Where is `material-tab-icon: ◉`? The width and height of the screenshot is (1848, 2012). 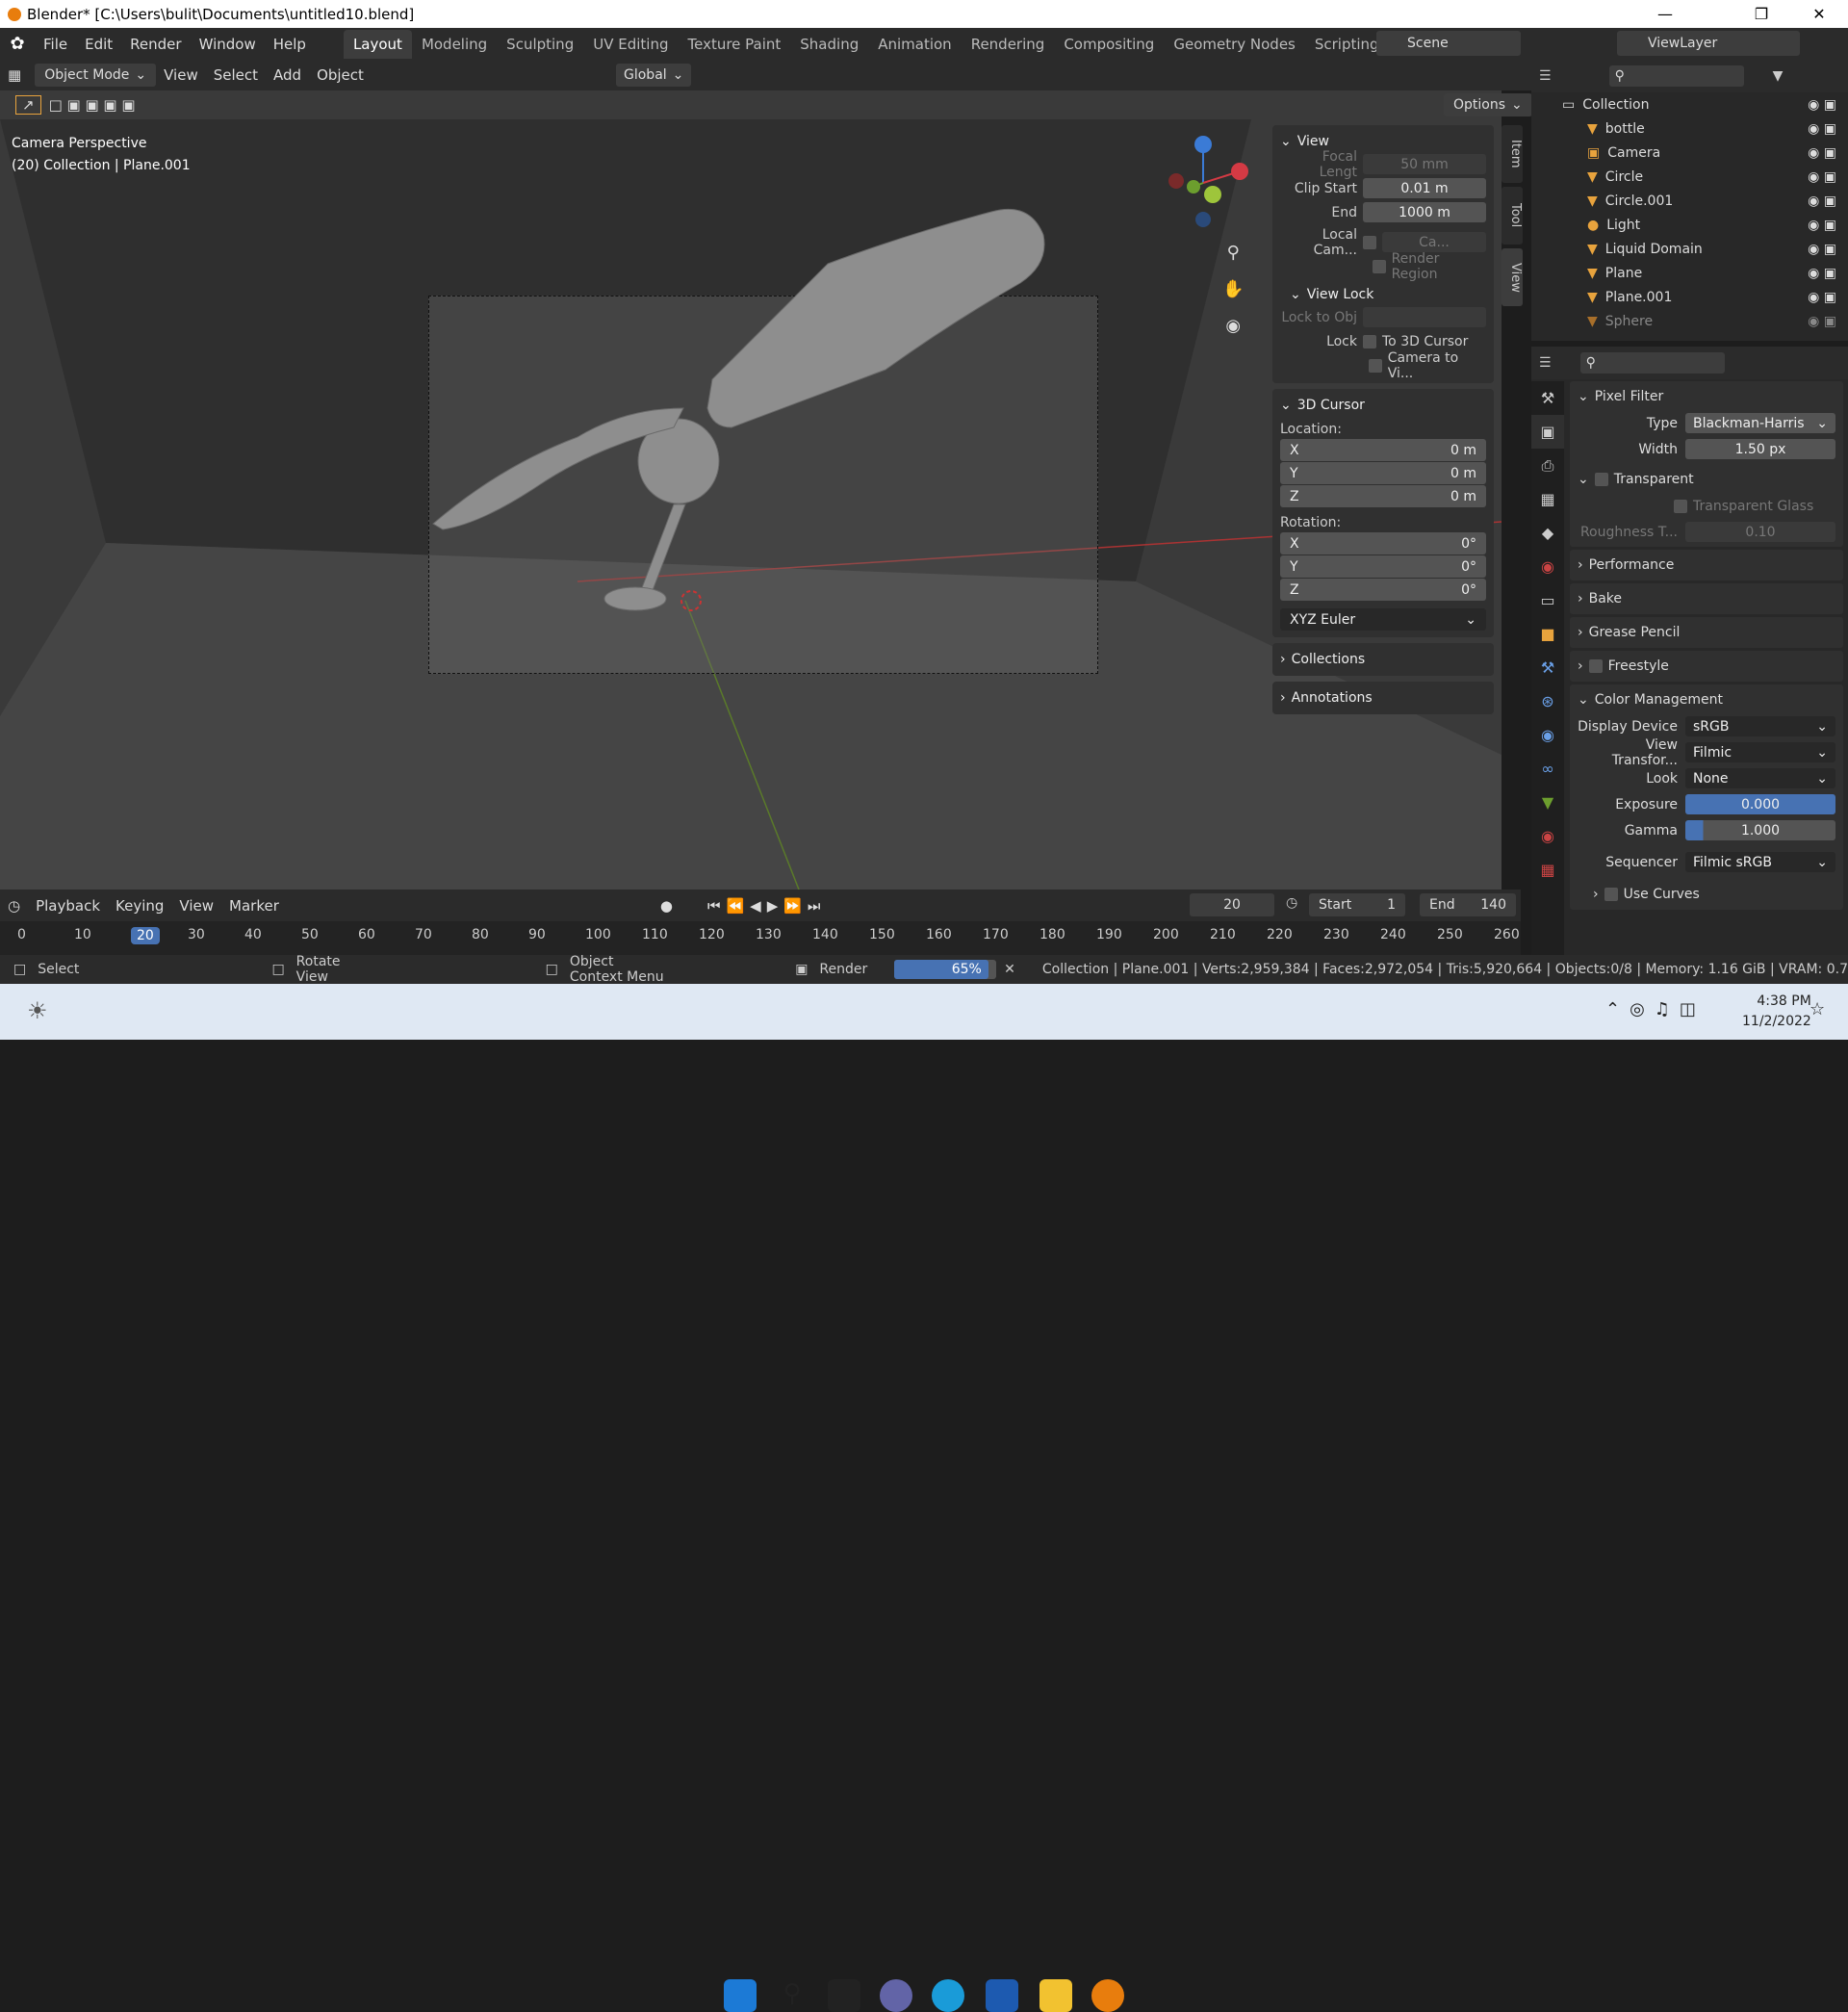
material-tab-icon: ◉ is located at coordinates (1547, 836).